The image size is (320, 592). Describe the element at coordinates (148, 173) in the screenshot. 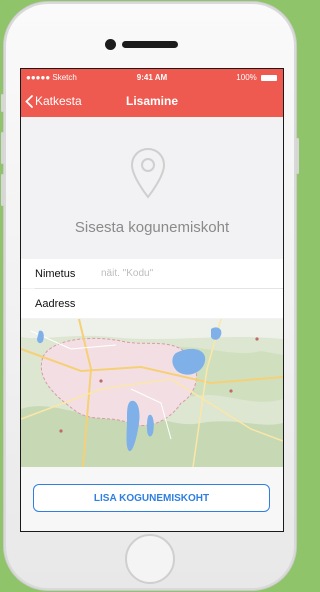

I see `location-pin-icon` at that location.